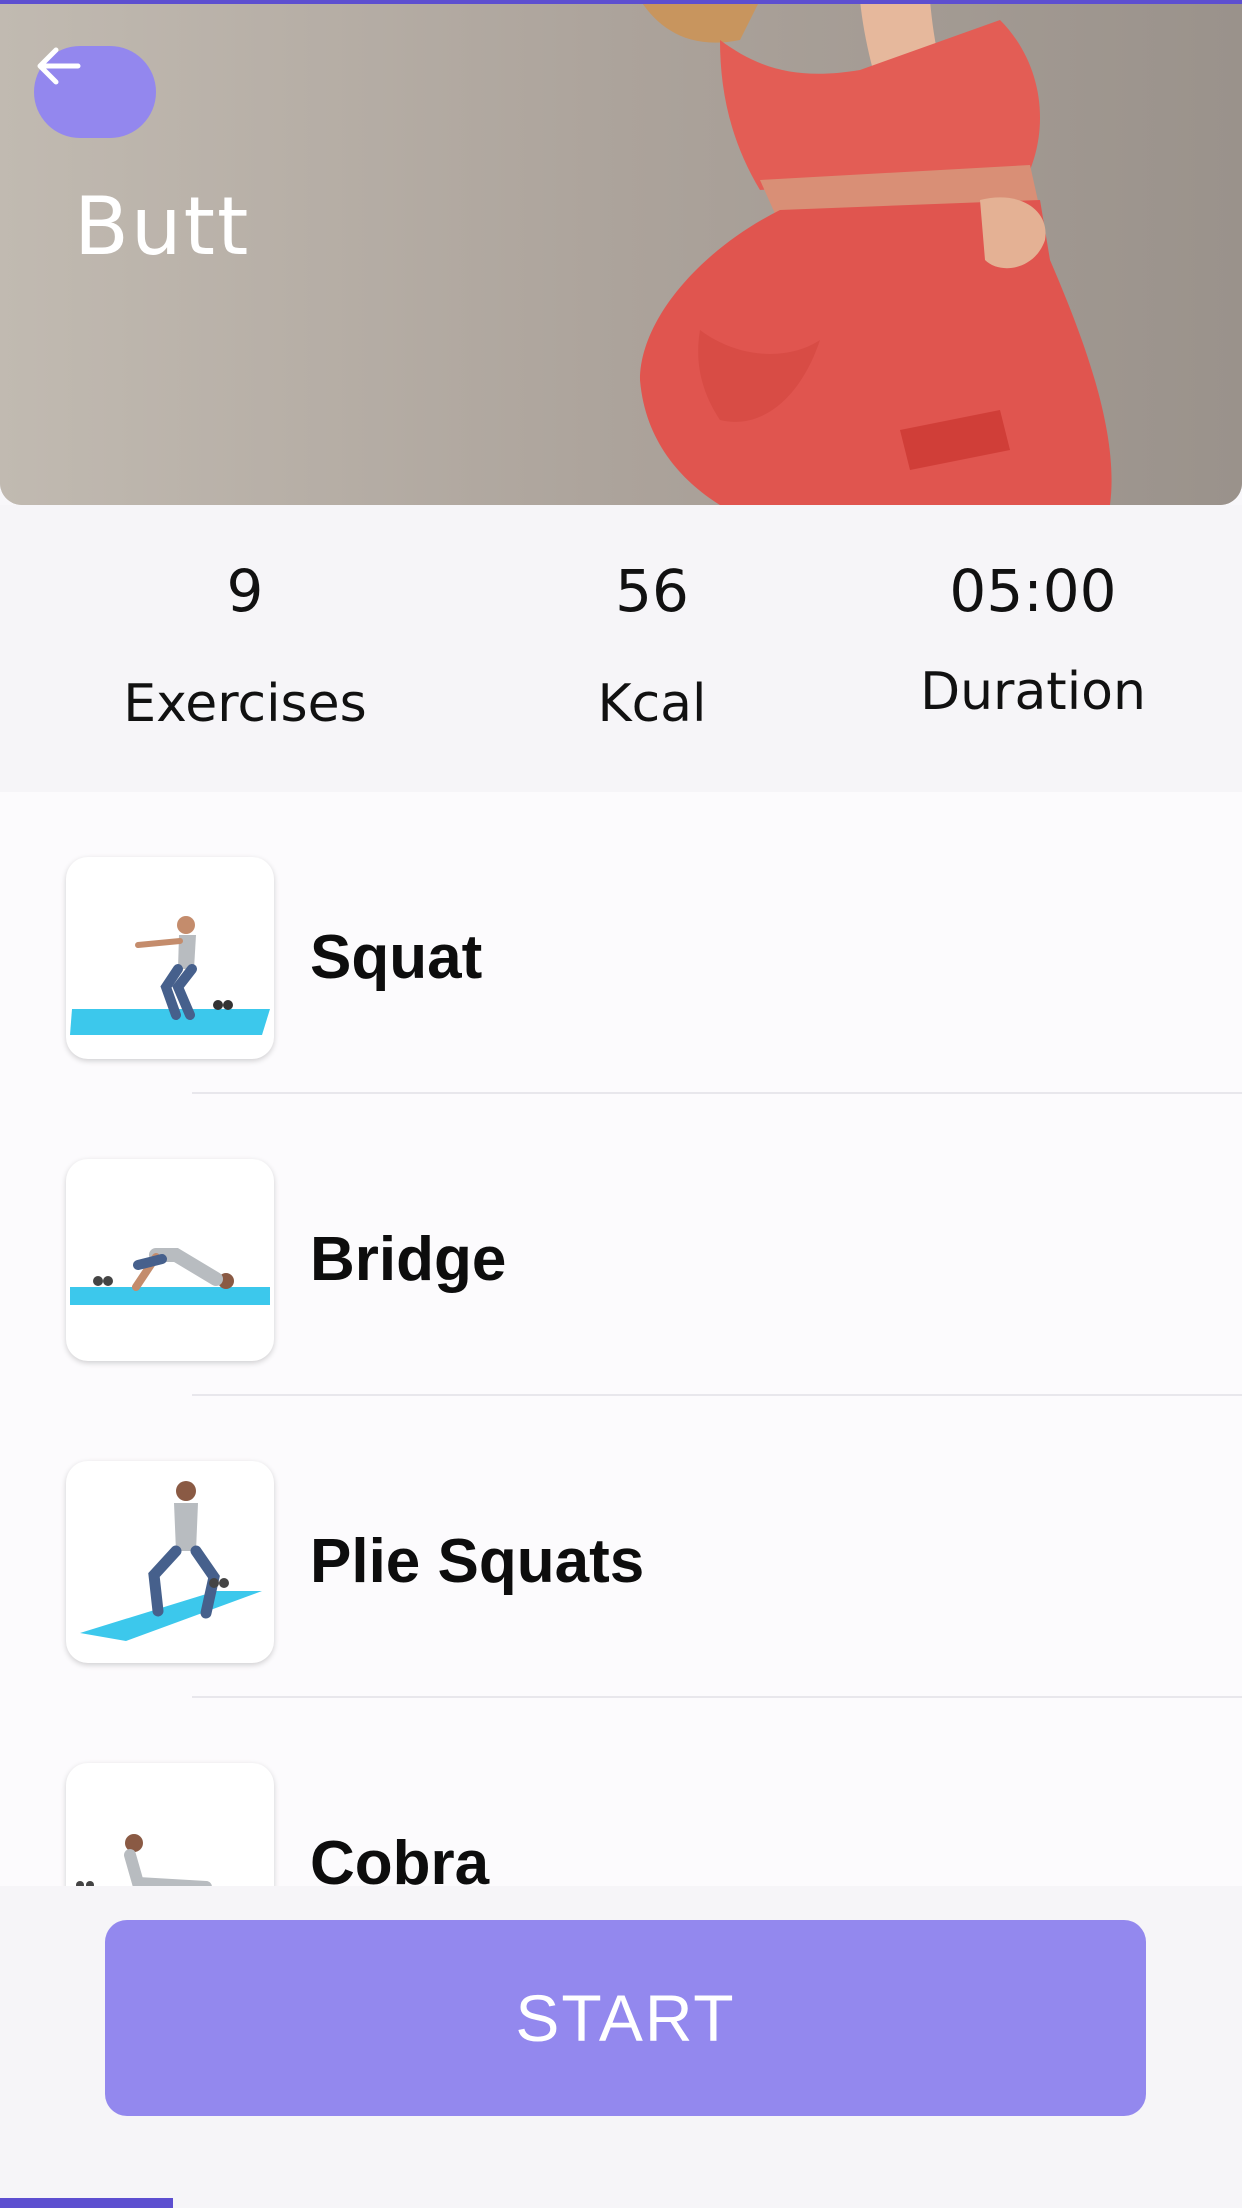 This screenshot has height=2208, width=1242. I want to click on bottom-bar: START, so click(621, 2047).